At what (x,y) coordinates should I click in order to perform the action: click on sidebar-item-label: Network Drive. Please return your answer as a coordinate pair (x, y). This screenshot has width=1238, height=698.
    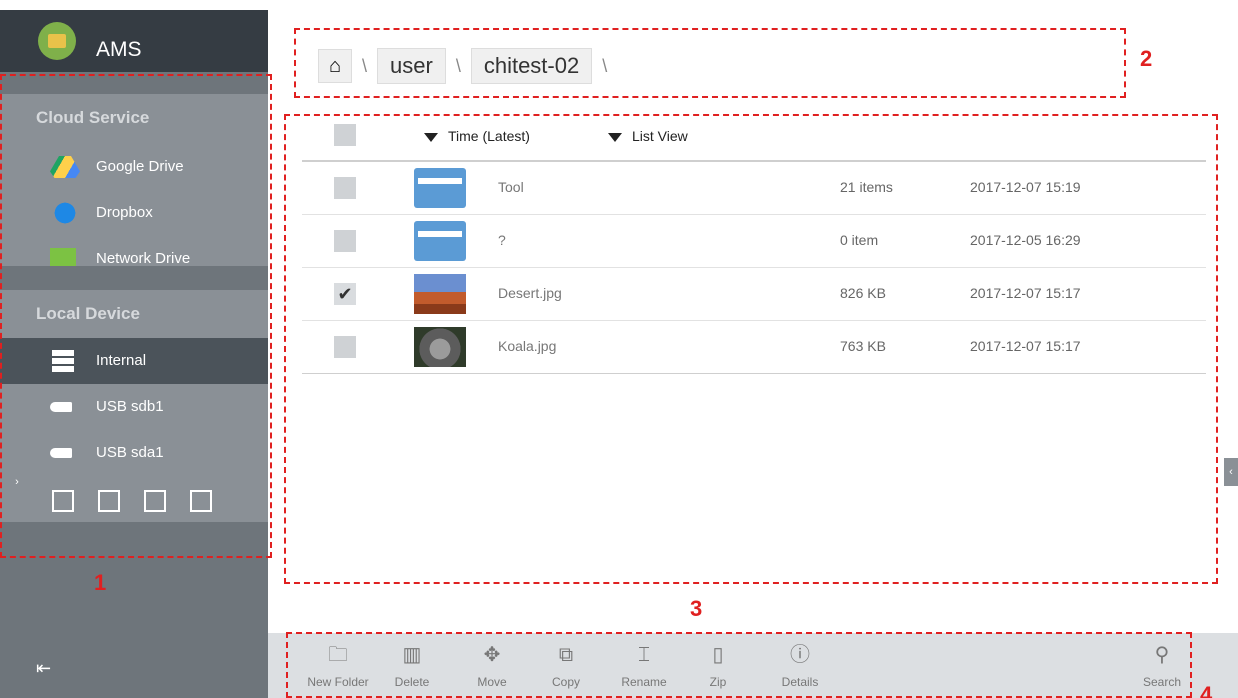
    Looking at the image, I should click on (143, 258).